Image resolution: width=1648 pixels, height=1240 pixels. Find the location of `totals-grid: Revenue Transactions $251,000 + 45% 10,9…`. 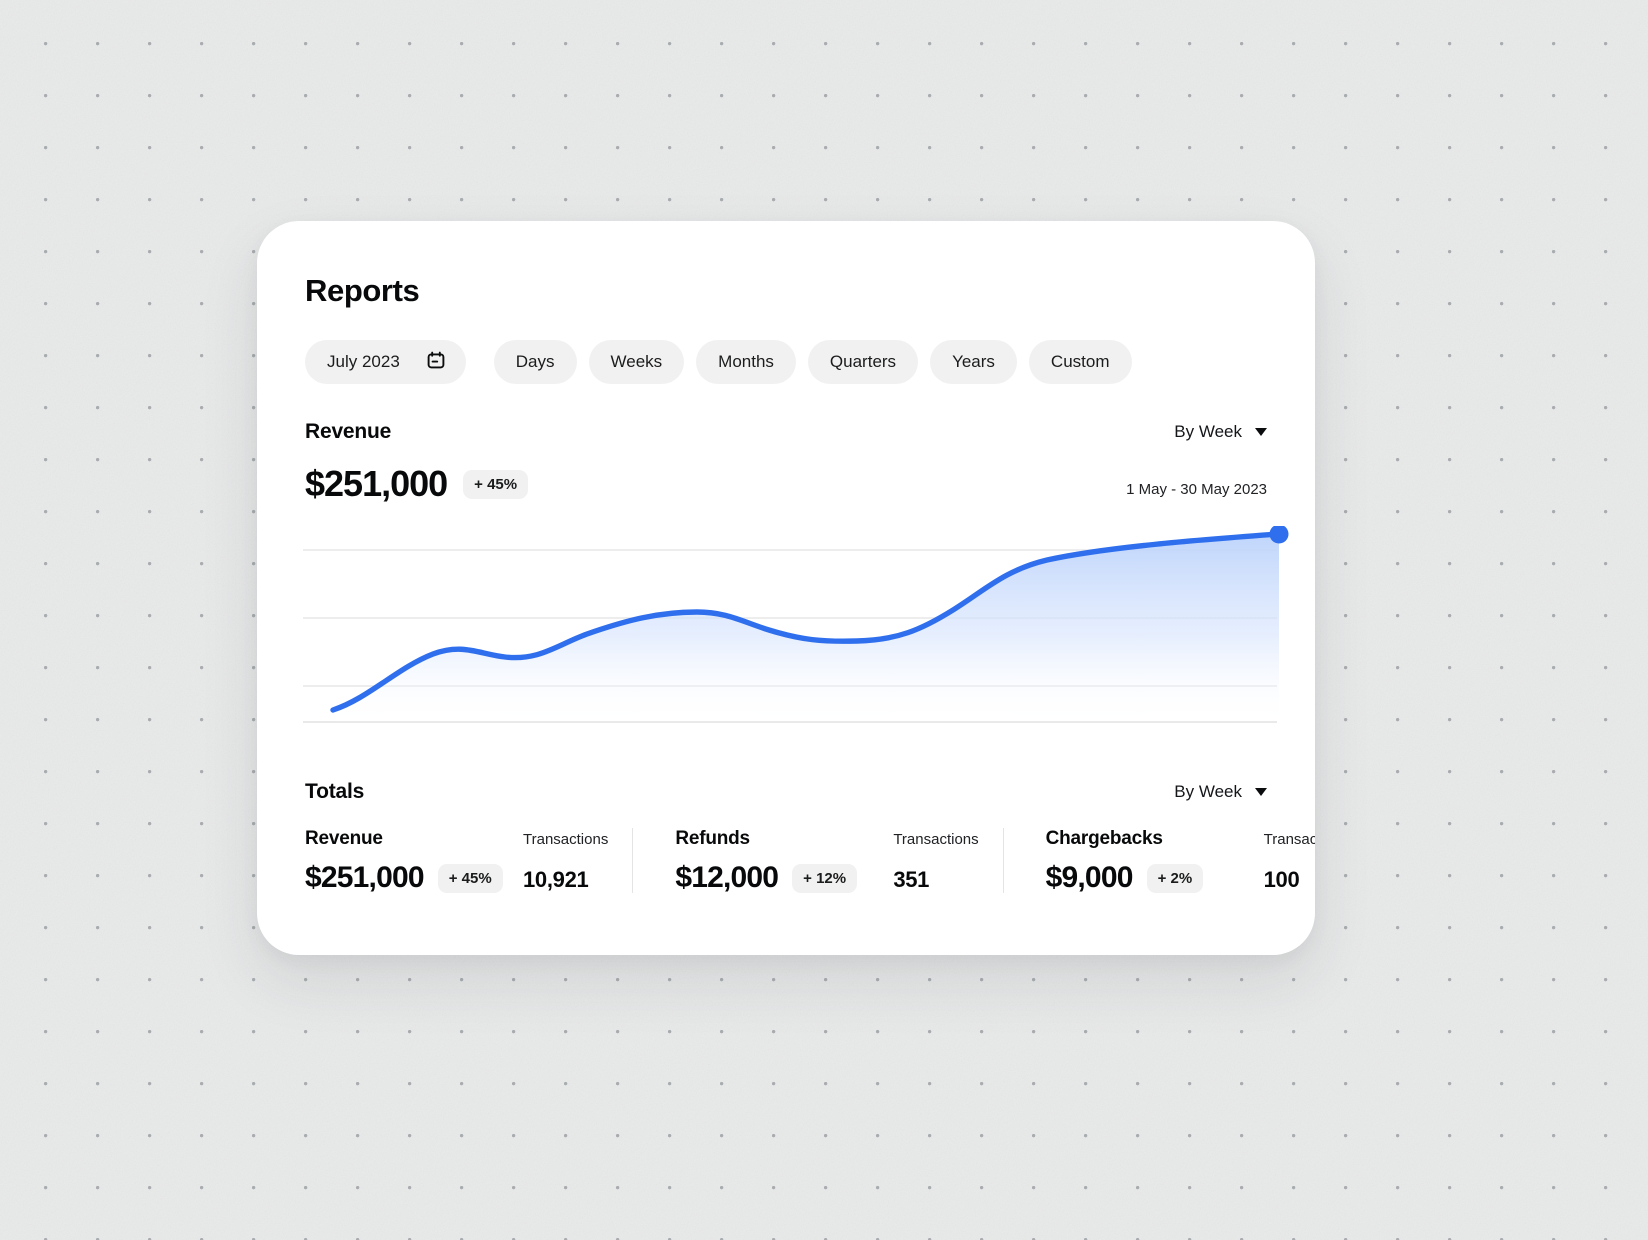

totals-grid: Revenue Transactions $251,000 + 45% 10,9… is located at coordinates (810, 860).